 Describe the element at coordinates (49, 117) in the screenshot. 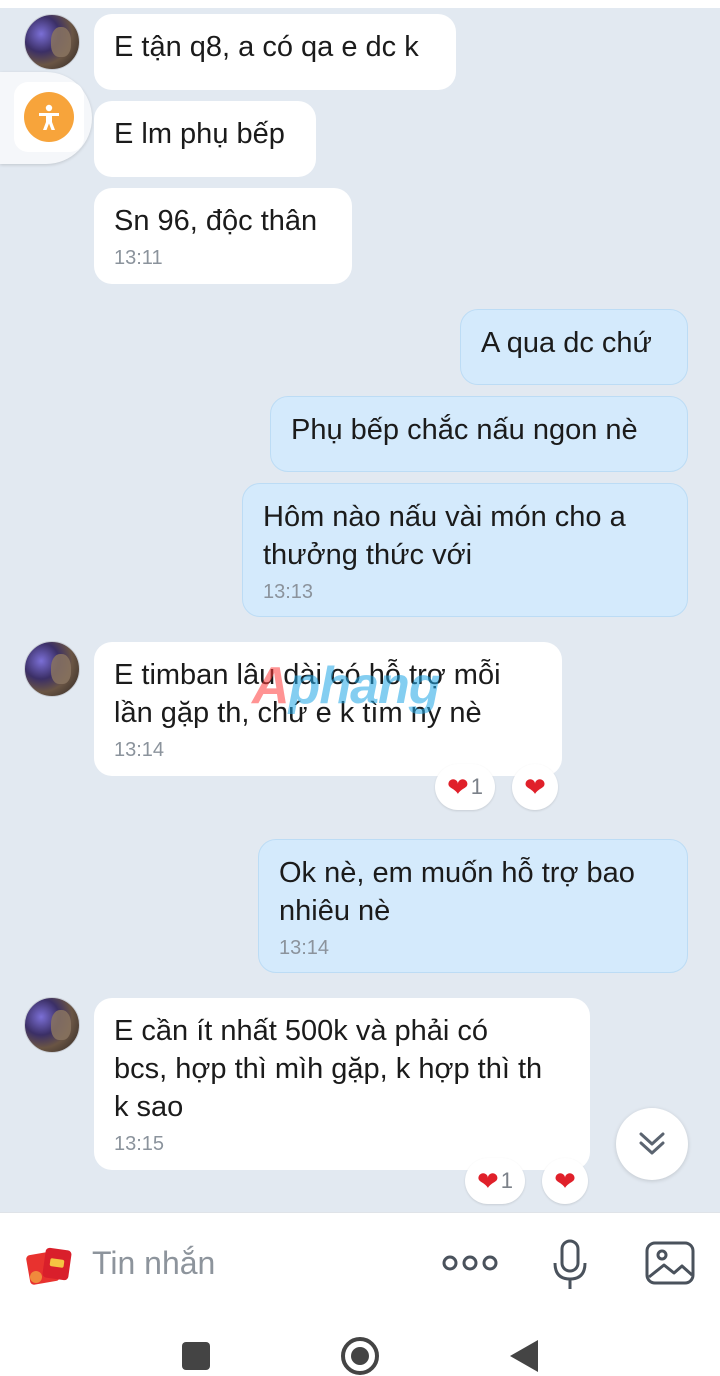

I see `accessibility-icon` at that location.